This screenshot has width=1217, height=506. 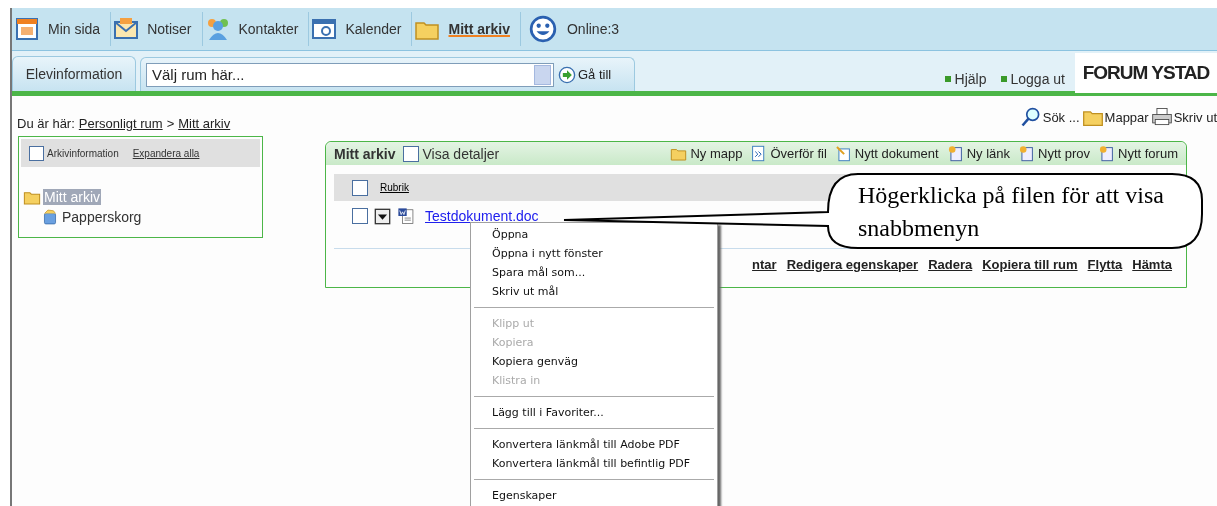 What do you see at coordinates (594, 444) in the screenshot?
I see `menu-item: Konvertera länkmål till Adobe PDF` at bounding box center [594, 444].